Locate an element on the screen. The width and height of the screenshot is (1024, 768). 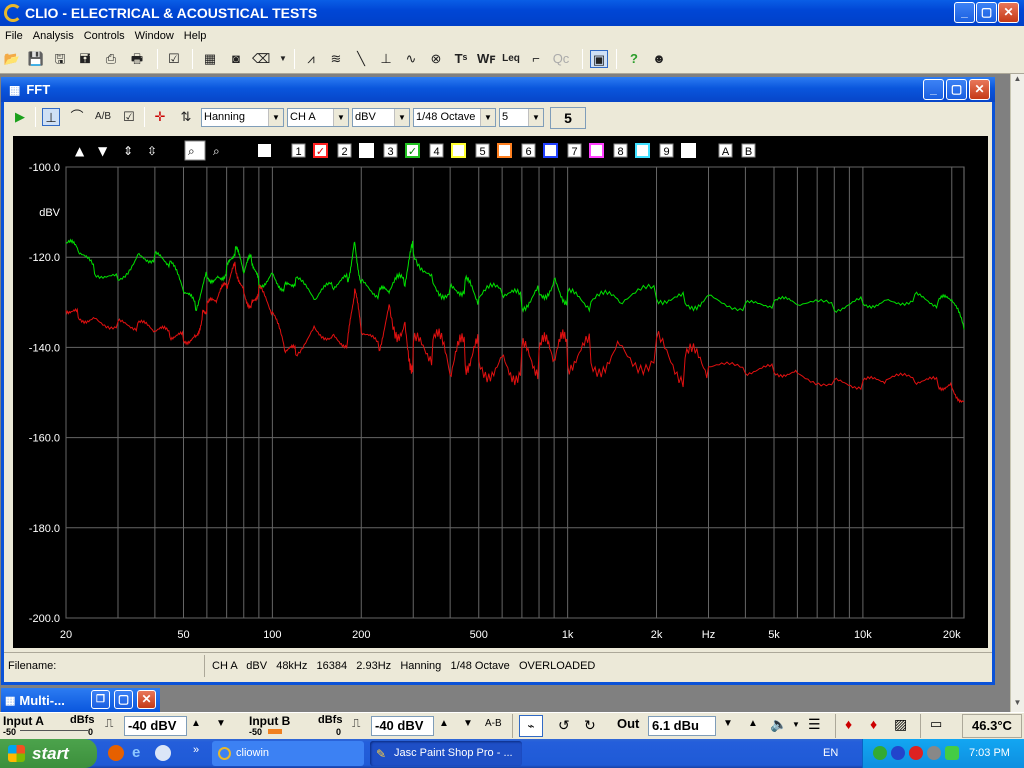
curve-8-checkbox is located at coordinates (642, 150).